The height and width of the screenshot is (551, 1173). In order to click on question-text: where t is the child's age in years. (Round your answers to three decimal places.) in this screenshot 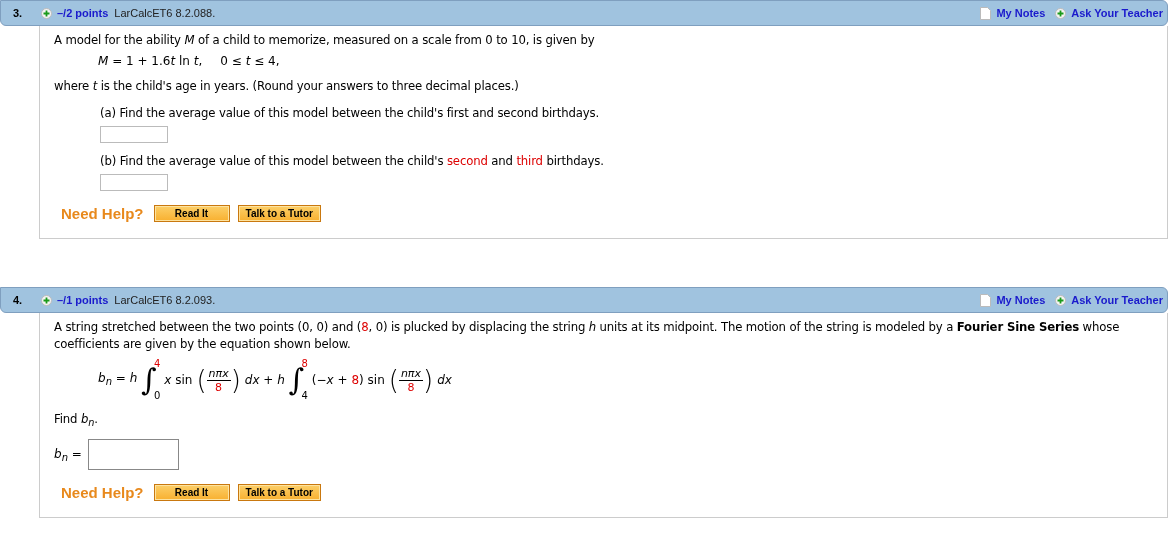, I will do `click(287, 86)`.